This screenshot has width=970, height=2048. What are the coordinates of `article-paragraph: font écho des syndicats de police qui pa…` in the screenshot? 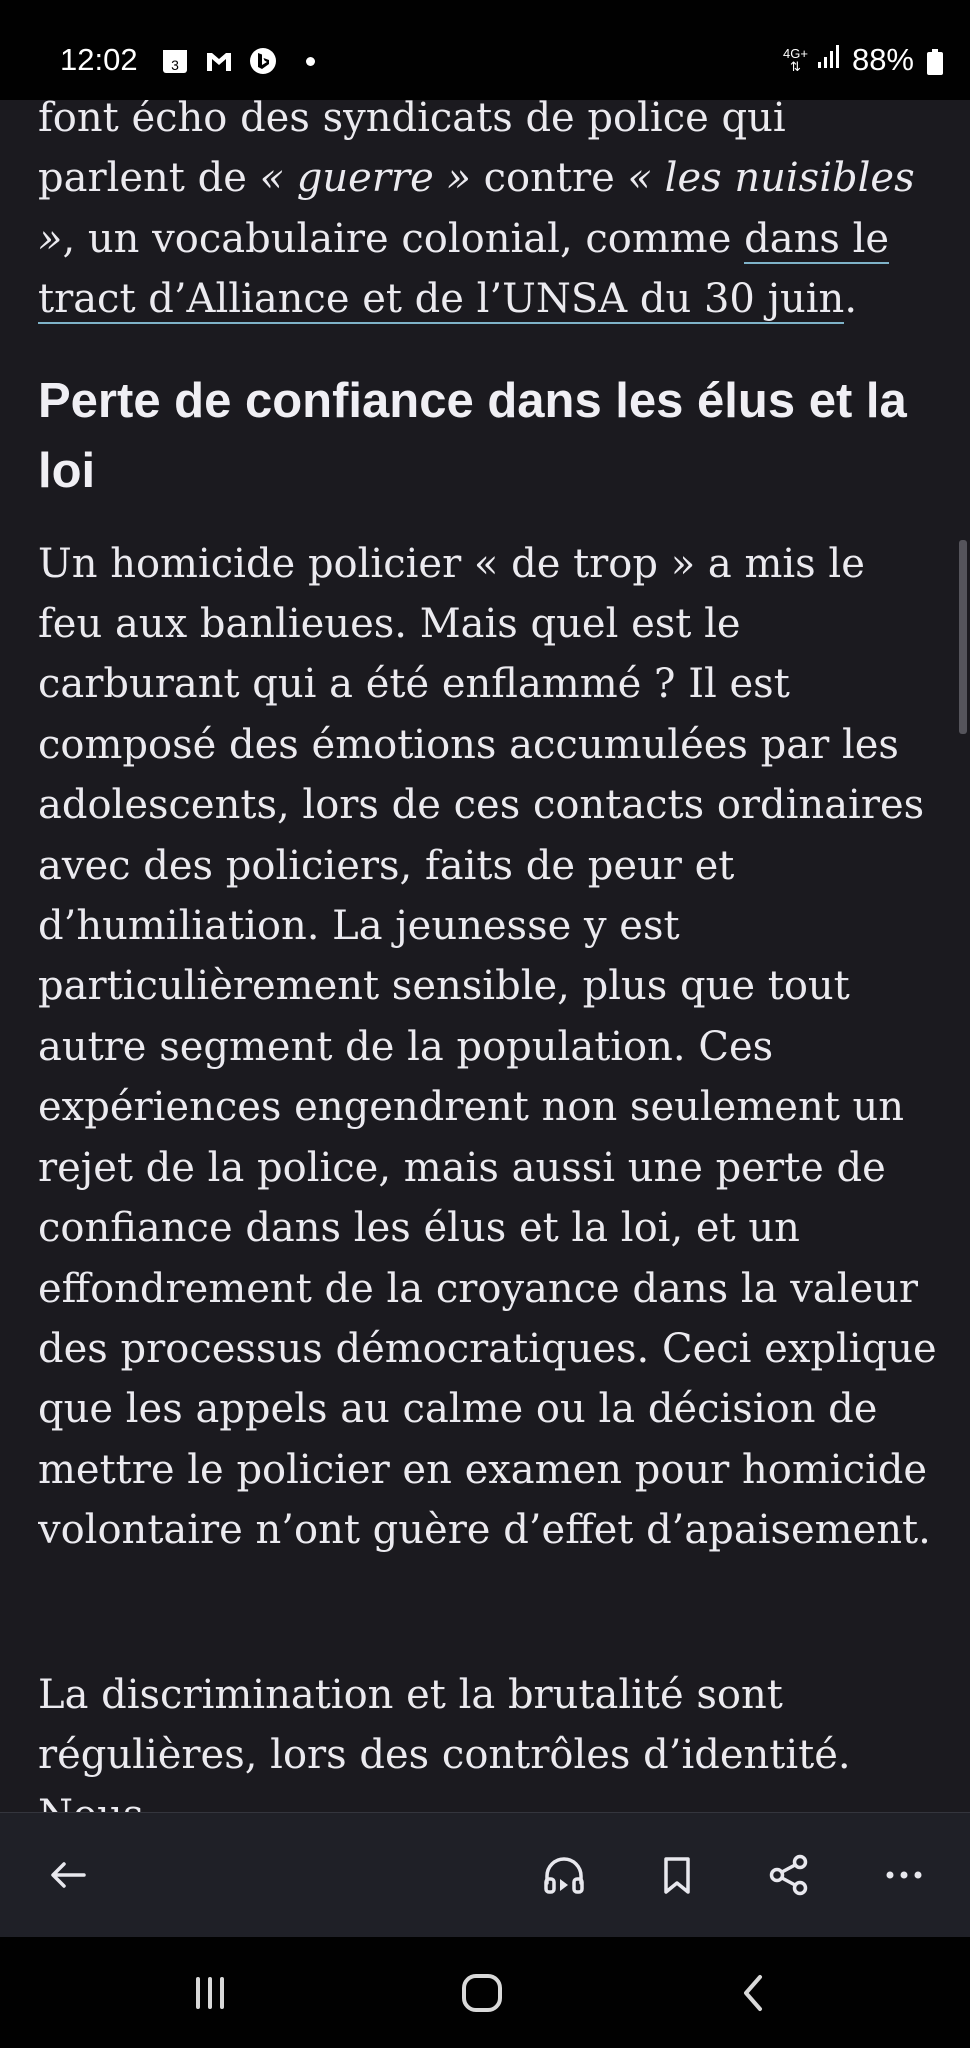 It's located at (476, 212).